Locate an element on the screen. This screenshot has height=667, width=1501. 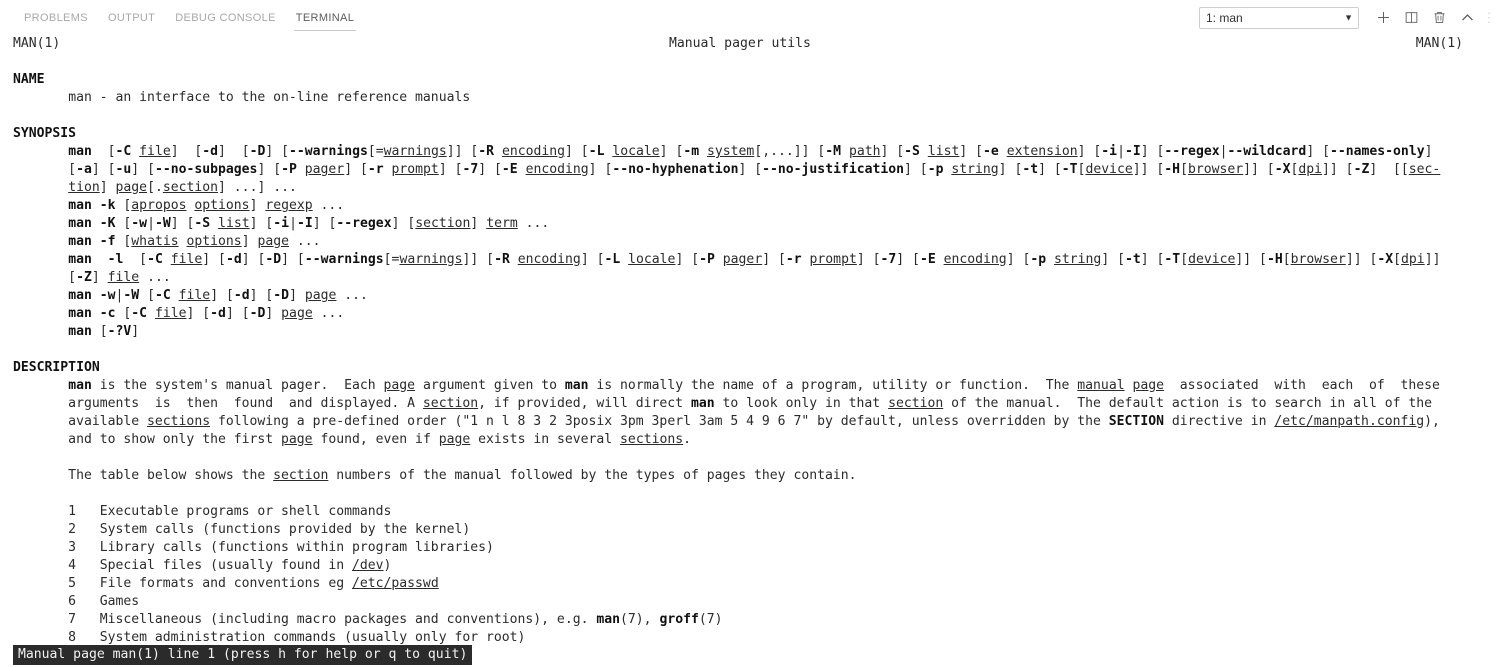
trash-icon is located at coordinates (1439, 17).